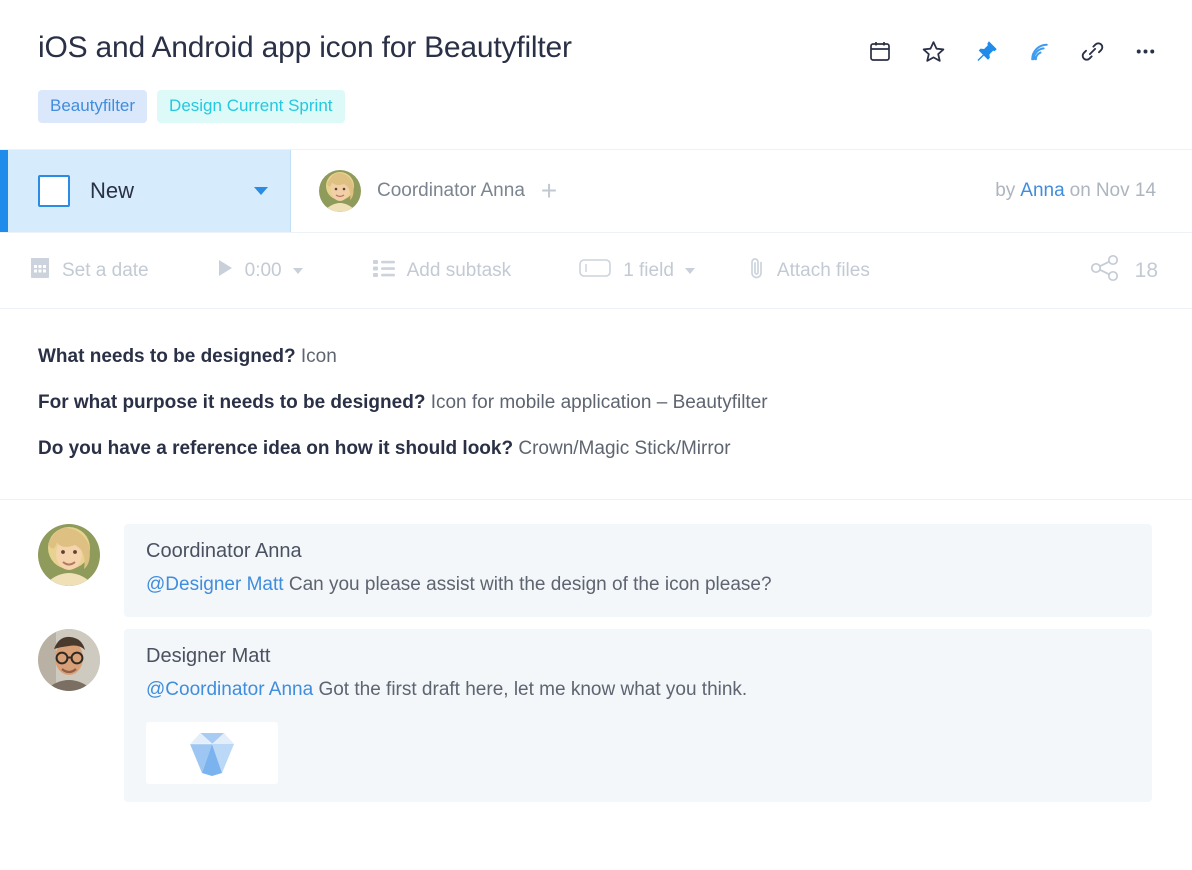 Image resolution: width=1192 pixels, height=870 pixels. Describe the element at coordinates (1039, 51) in the screenshot. I see `subscribe-icon` at that location.